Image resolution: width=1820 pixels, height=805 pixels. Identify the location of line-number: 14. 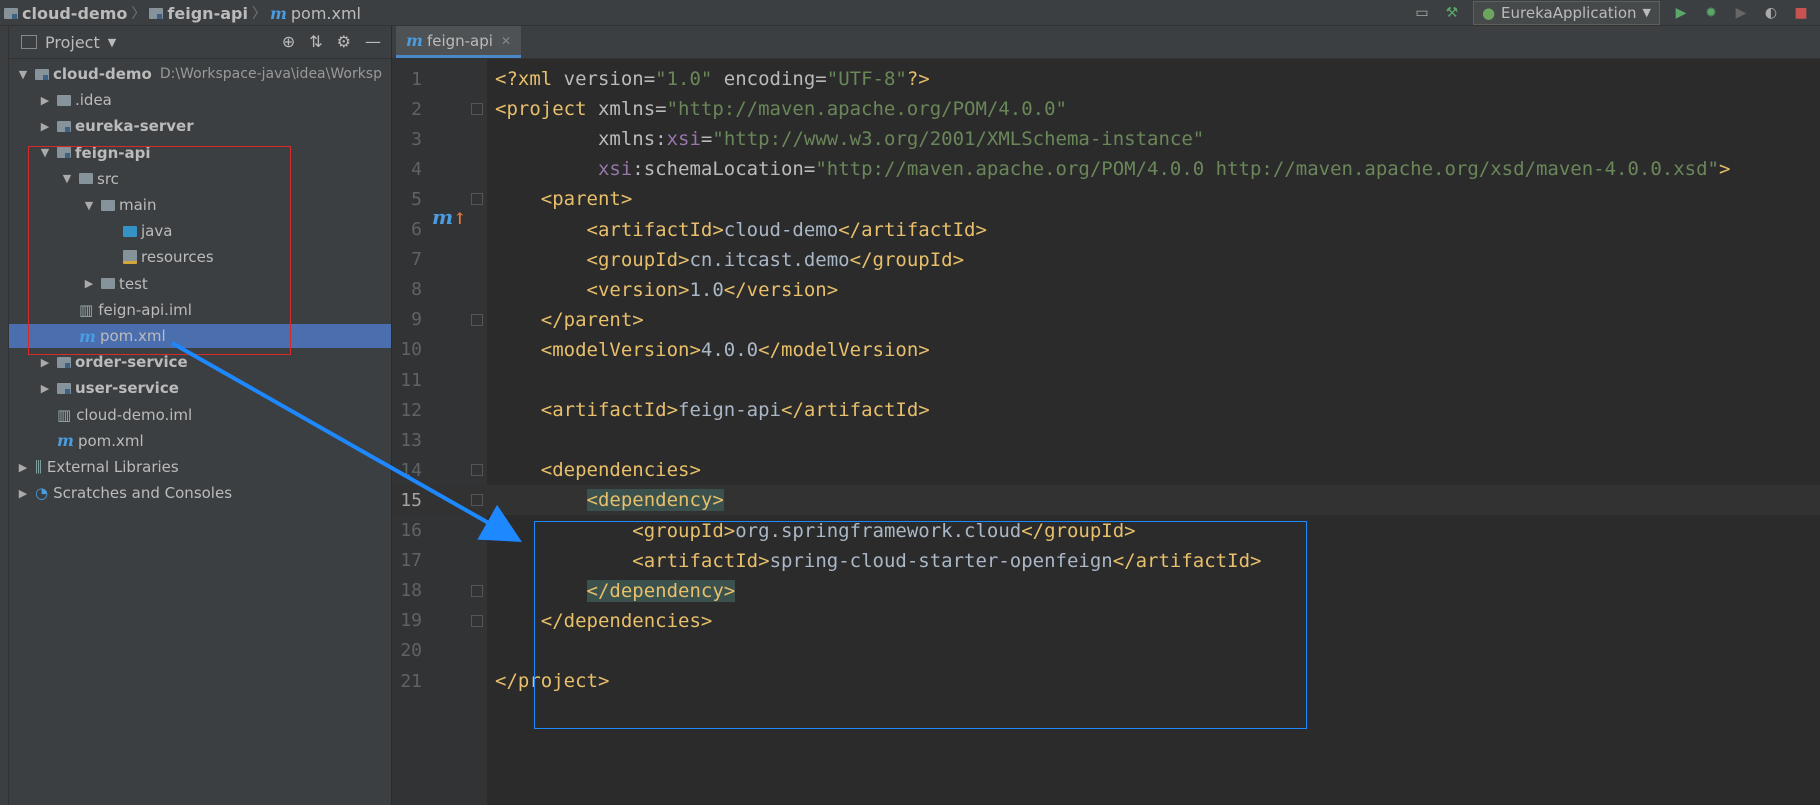
(411, 470).